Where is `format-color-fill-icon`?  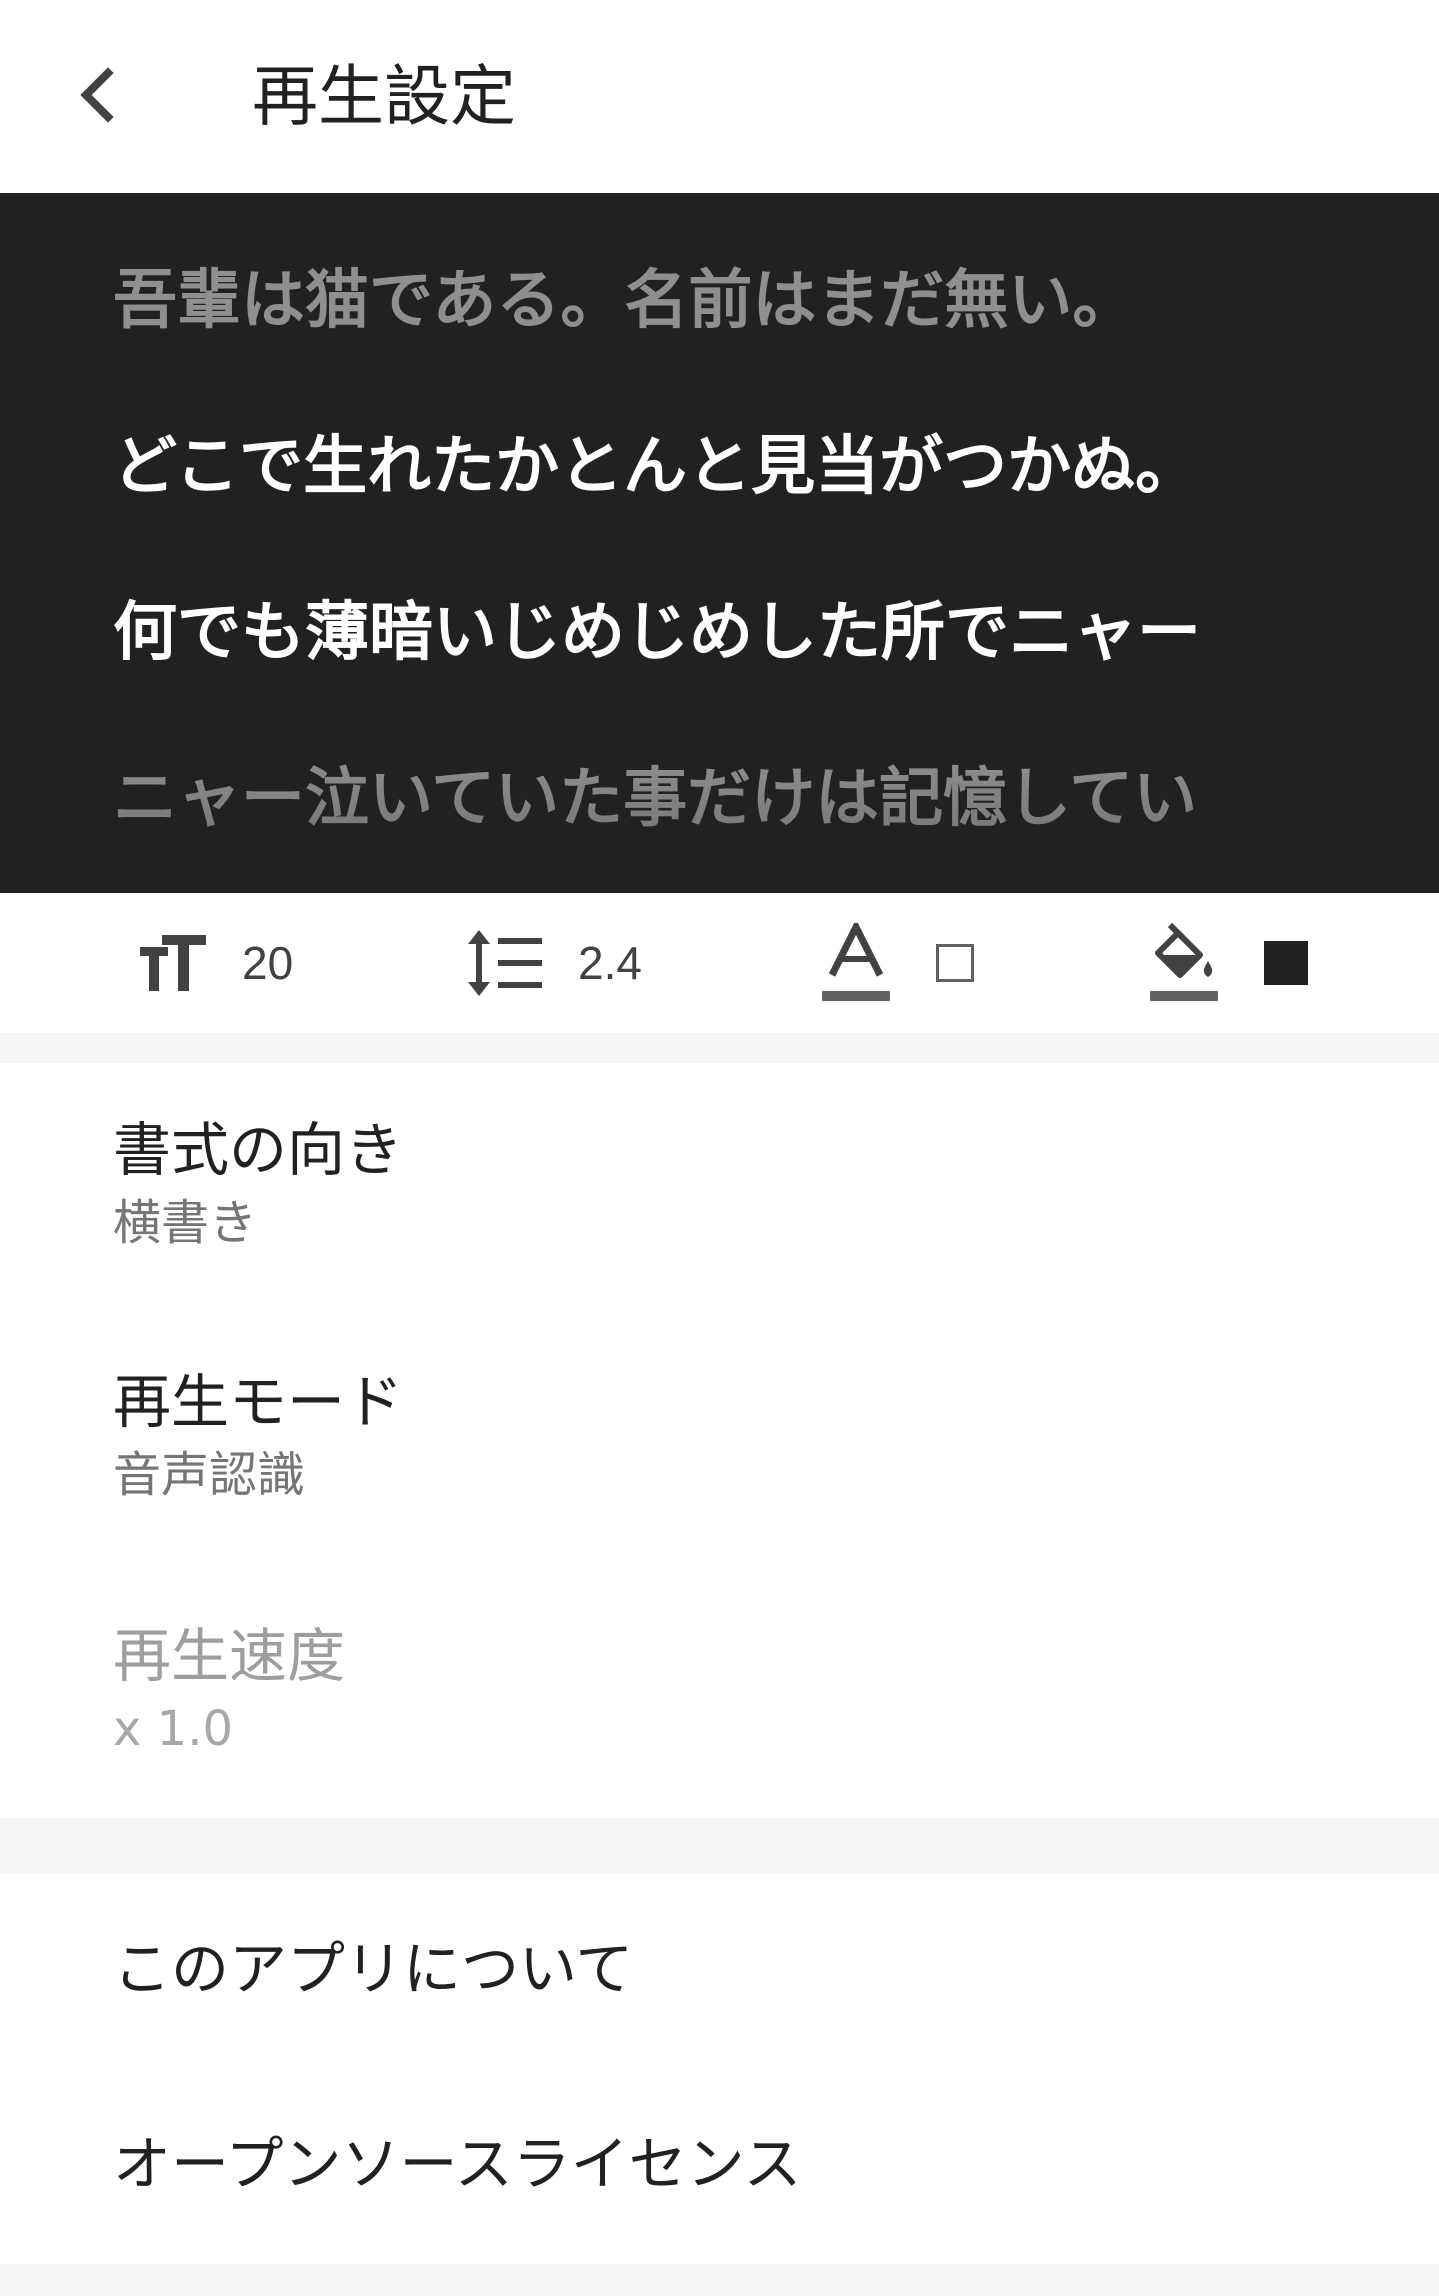 format-color-fill-icon is located at coordinates (1184, 962).